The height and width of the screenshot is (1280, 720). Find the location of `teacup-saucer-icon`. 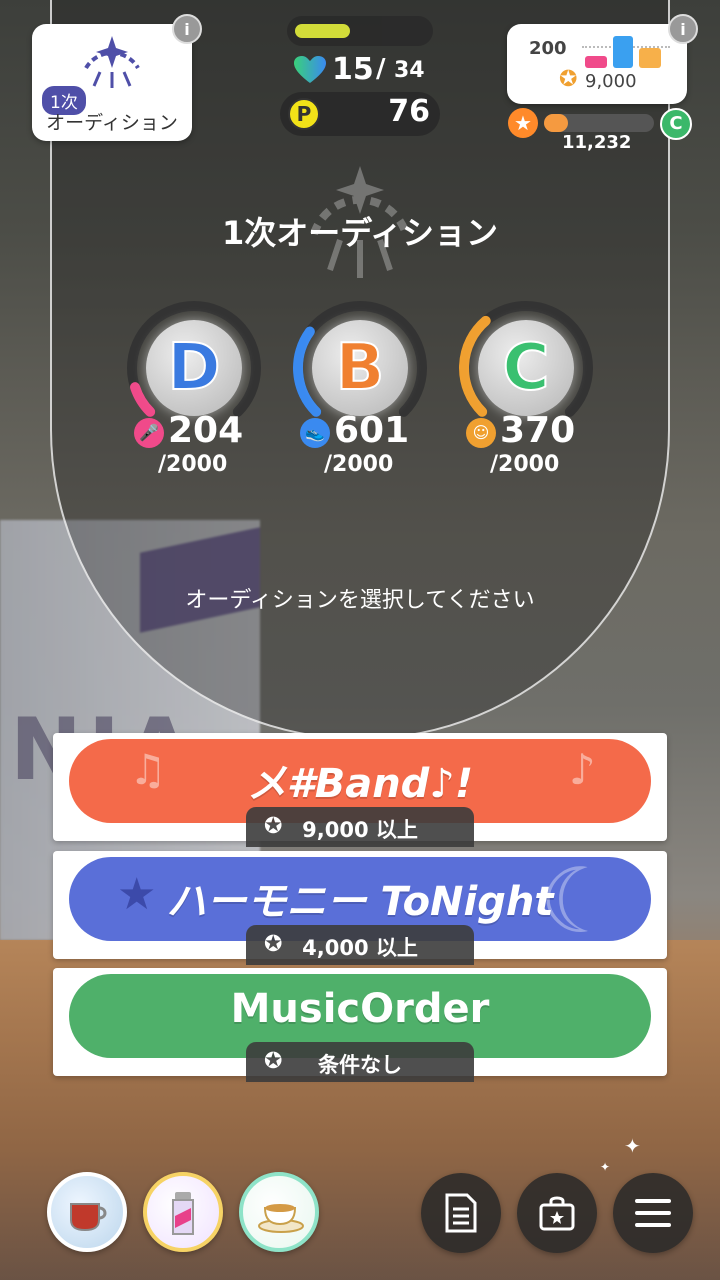

teacup-saucer-icon is located at coordinates (281, 1218).